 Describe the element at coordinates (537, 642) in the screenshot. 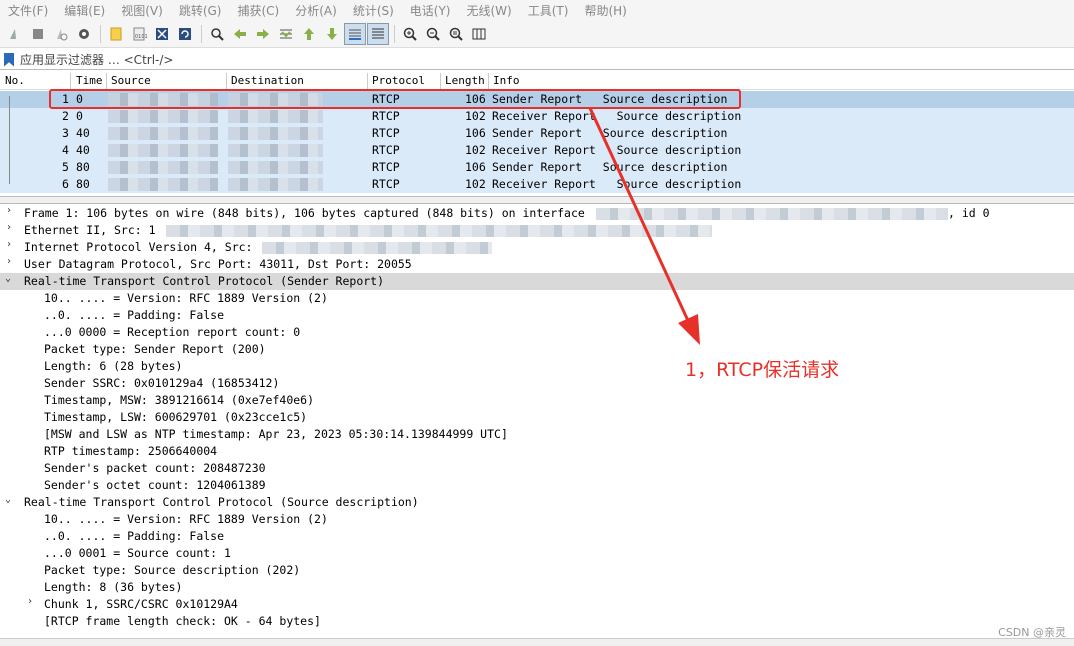

I see `bytes-pane-splitter` at that location.